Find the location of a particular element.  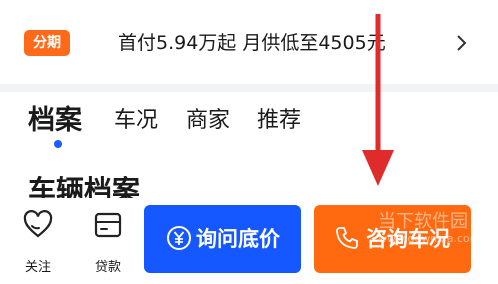

watermark: 当下软件园 www.downxia.com is located at coordinates (429, 228).